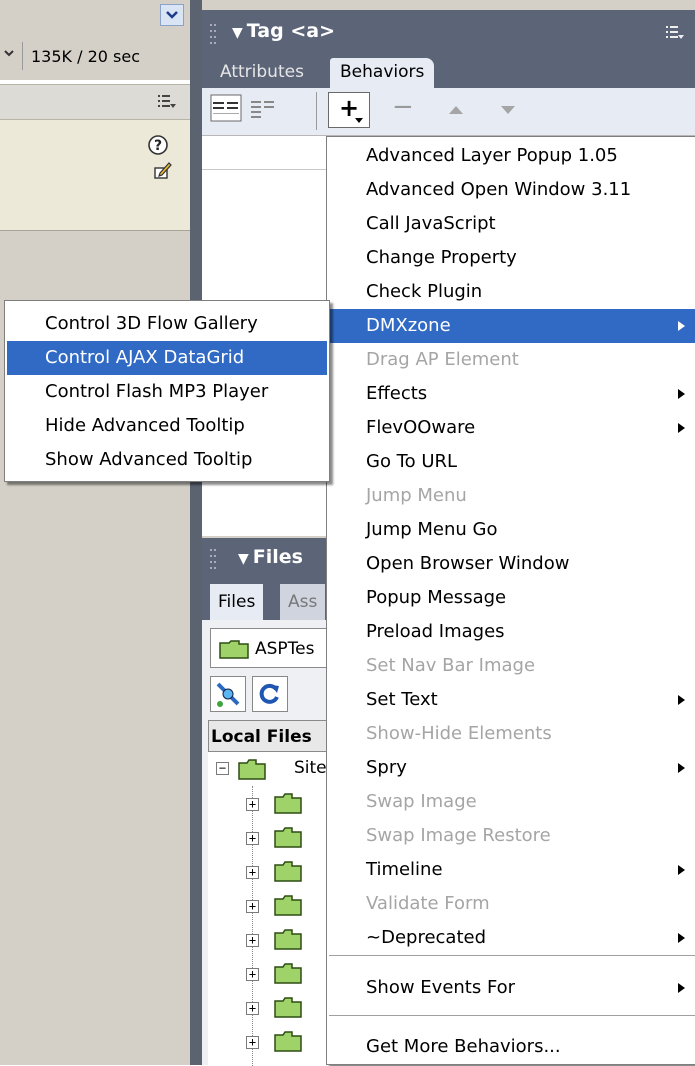  Describe the element at coordinates (511, 734) in the screenshot. I see `menu-item-show-hide-elements: Show-Hide Elements` at that location.